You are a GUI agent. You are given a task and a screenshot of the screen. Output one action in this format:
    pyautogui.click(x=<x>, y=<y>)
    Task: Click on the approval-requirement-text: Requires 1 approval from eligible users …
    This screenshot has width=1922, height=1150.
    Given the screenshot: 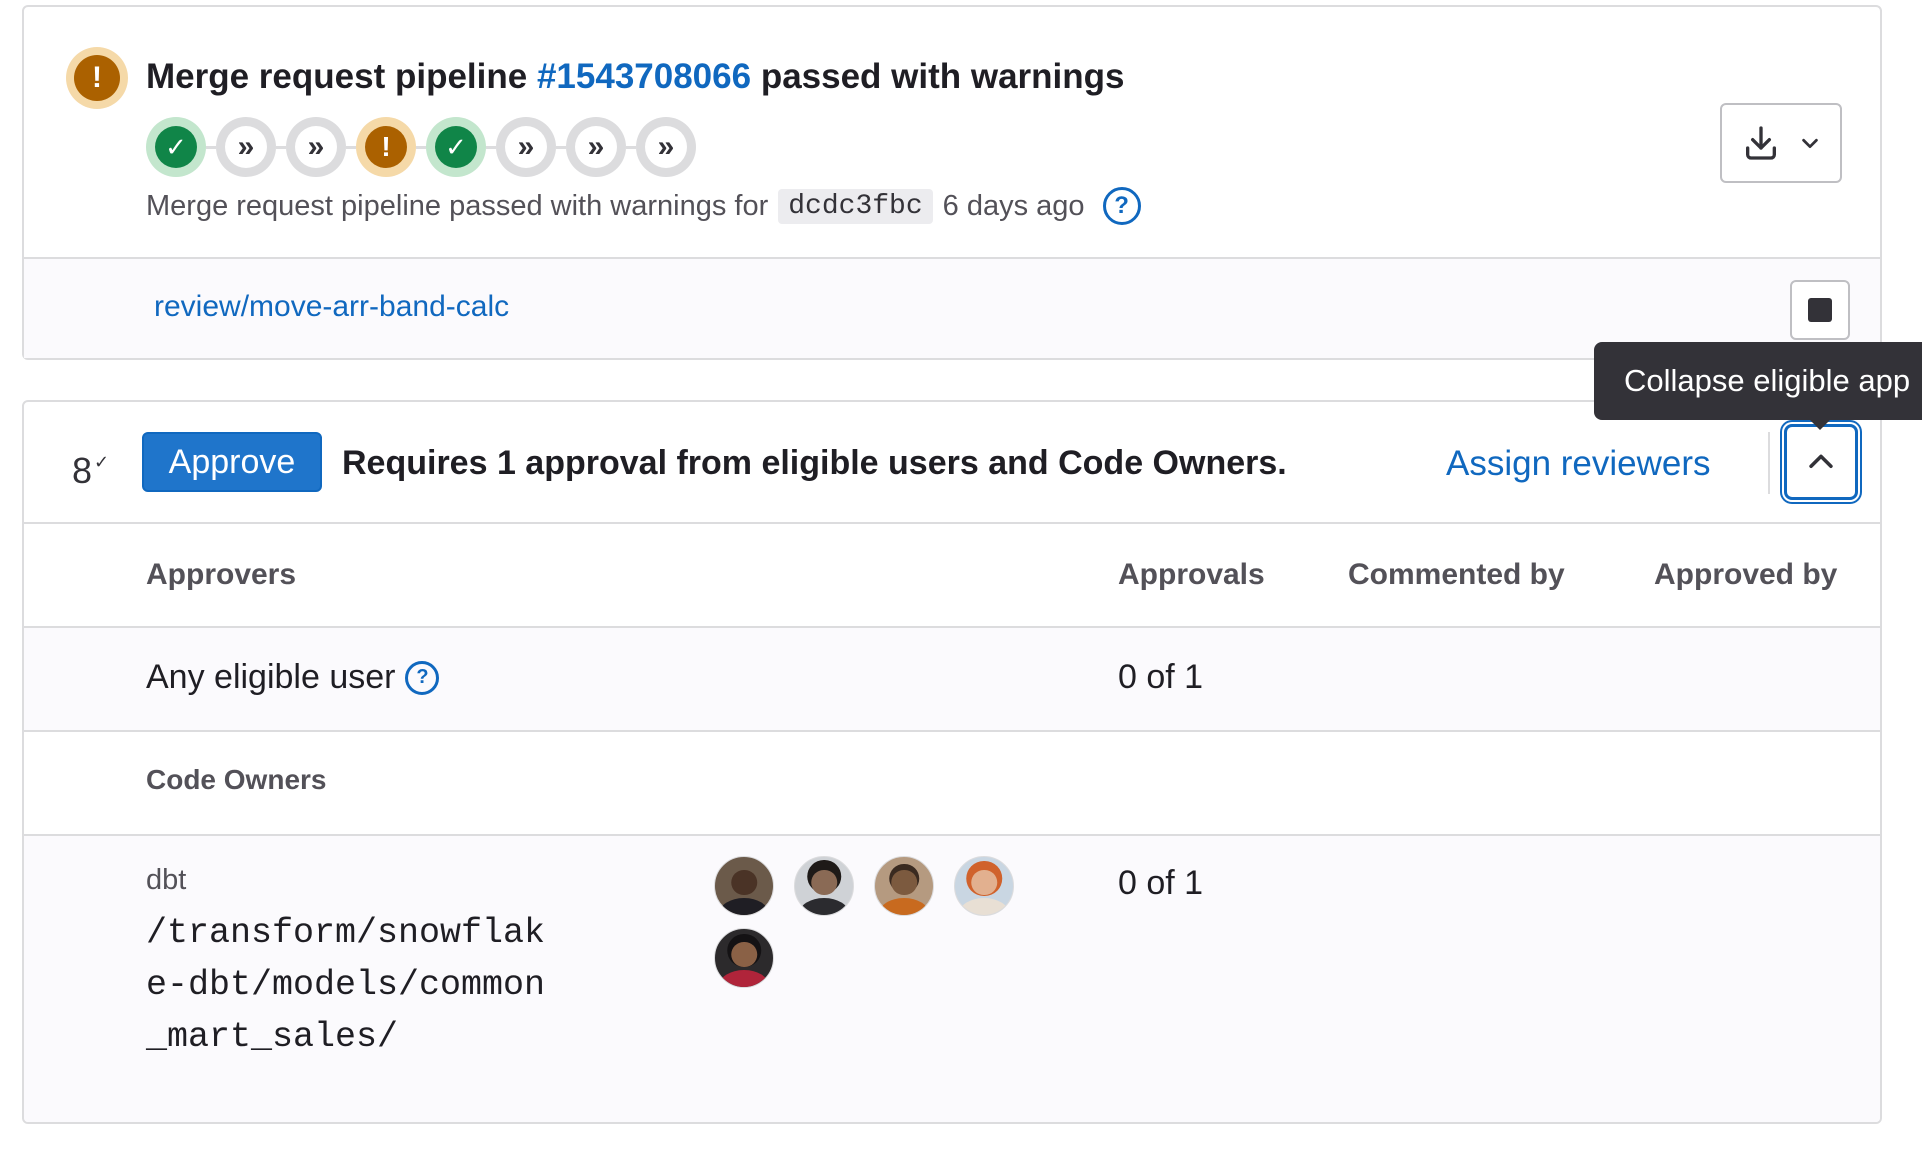 What is the action you would take?
    pyautogui.click(x=814, y=463)
    